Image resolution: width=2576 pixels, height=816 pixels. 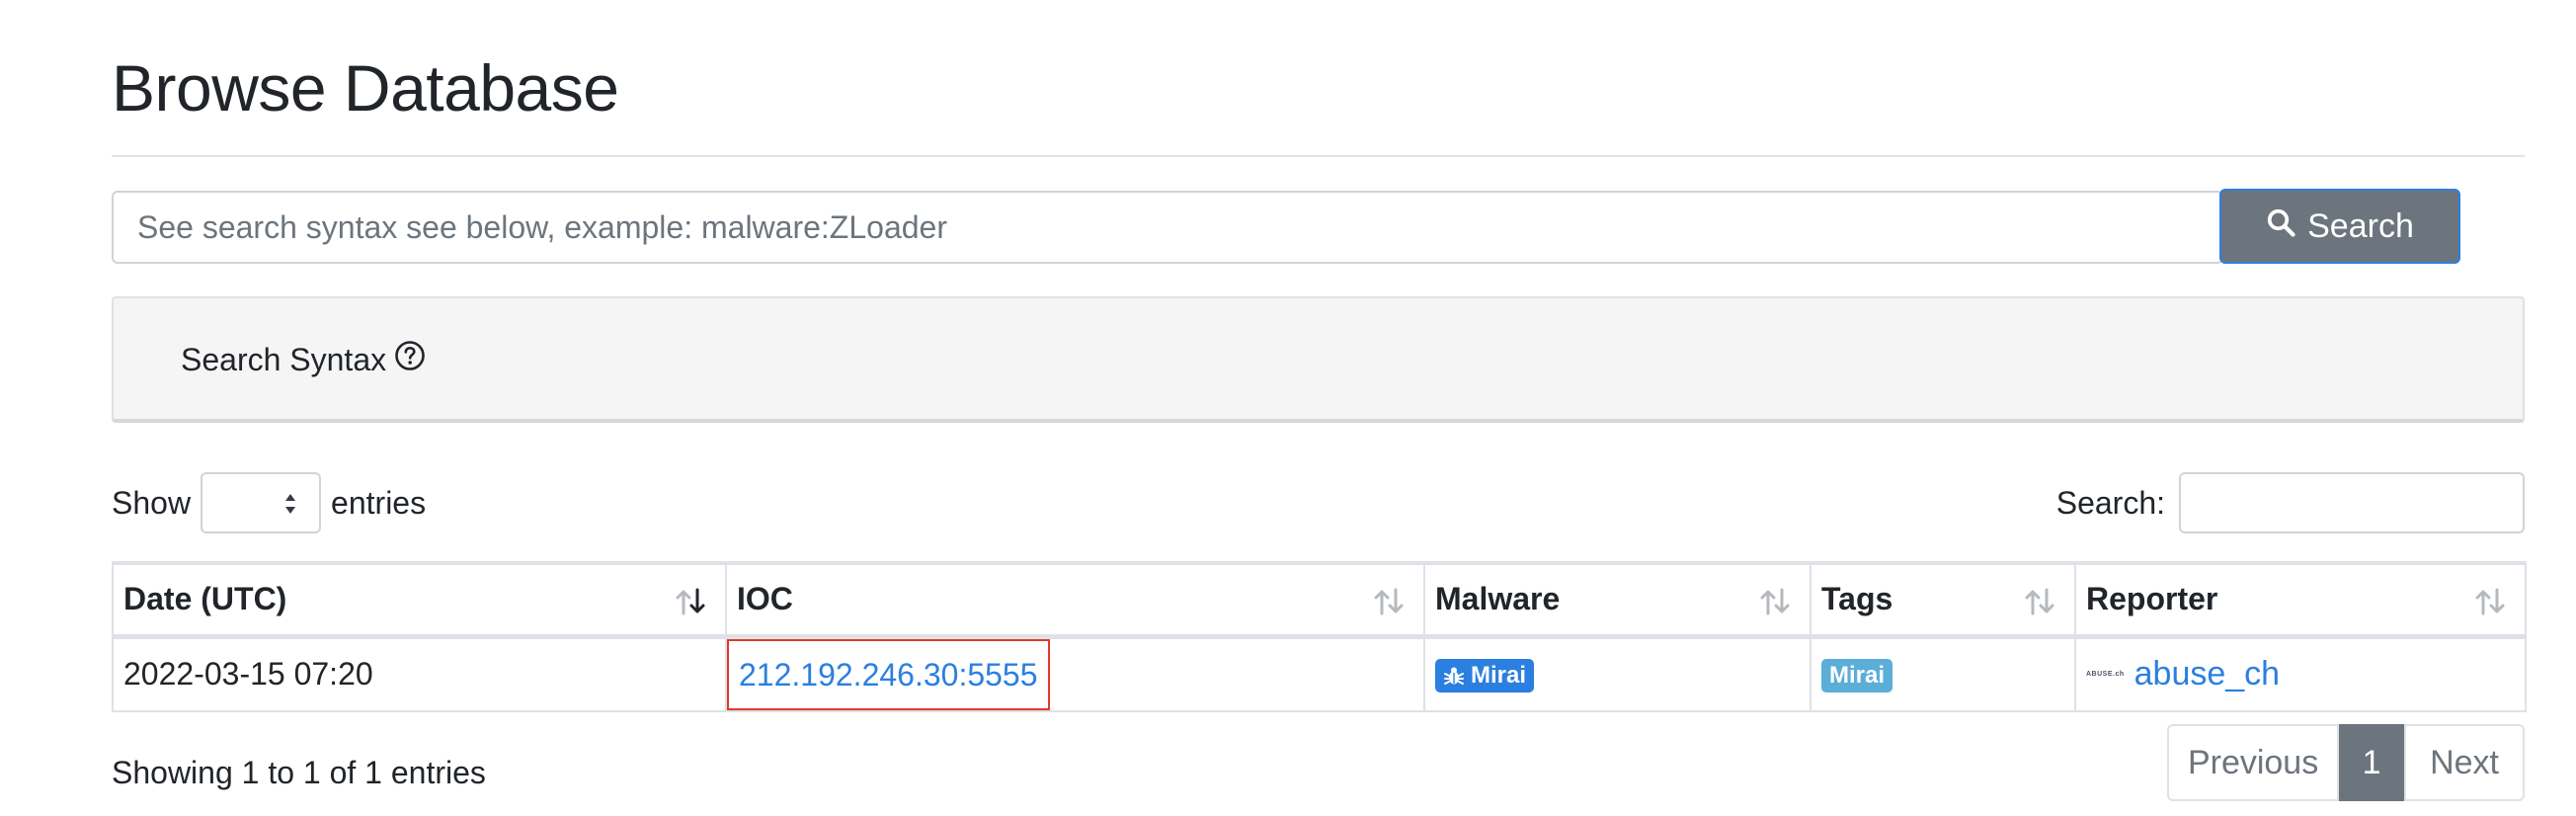 What do you see at coordinates (2464, 762) in the screenshot?
I see `next-page-button: Next` at bounding box center [2464, 762].